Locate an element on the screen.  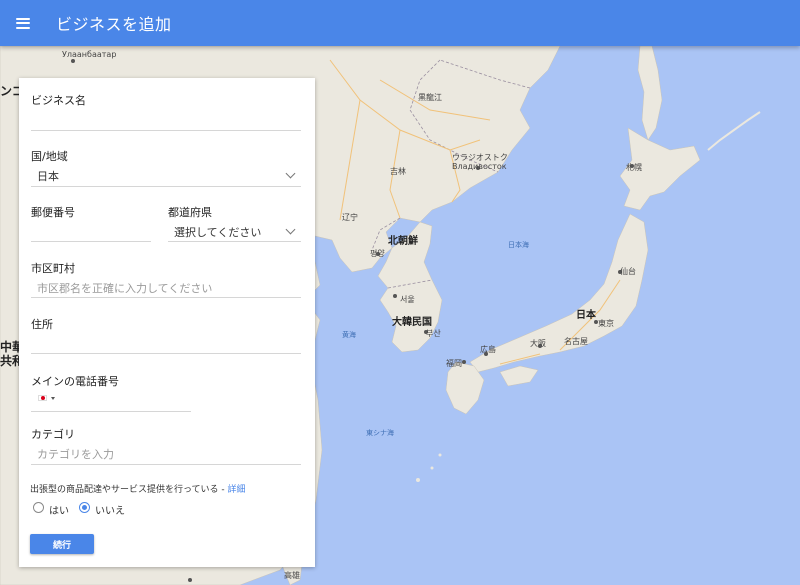
phone-label: メインの電話番号 is located at coordinates (75, 381).